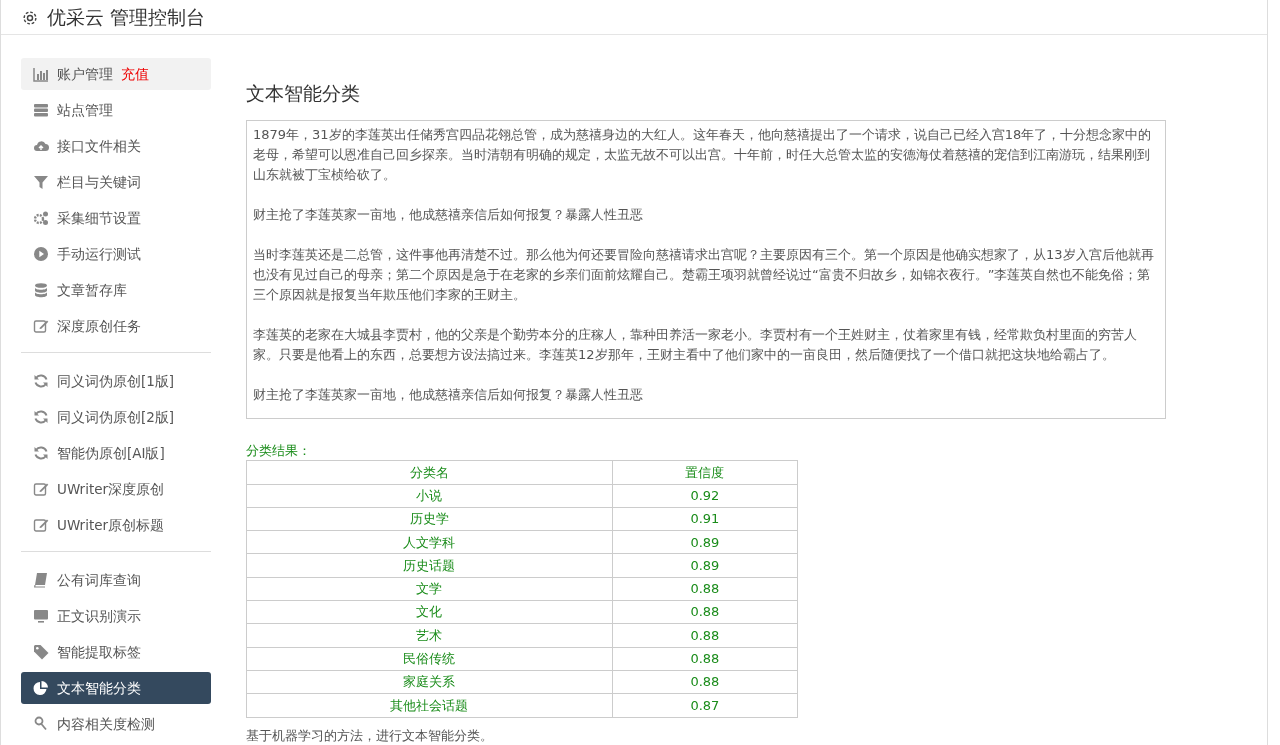 The width and height of the screenshot is (1280, 745). Describe the element at coordinates (116, 381) in the screenshot. I see `sidebar-item: 同义词伪原创[1版]` at that location.